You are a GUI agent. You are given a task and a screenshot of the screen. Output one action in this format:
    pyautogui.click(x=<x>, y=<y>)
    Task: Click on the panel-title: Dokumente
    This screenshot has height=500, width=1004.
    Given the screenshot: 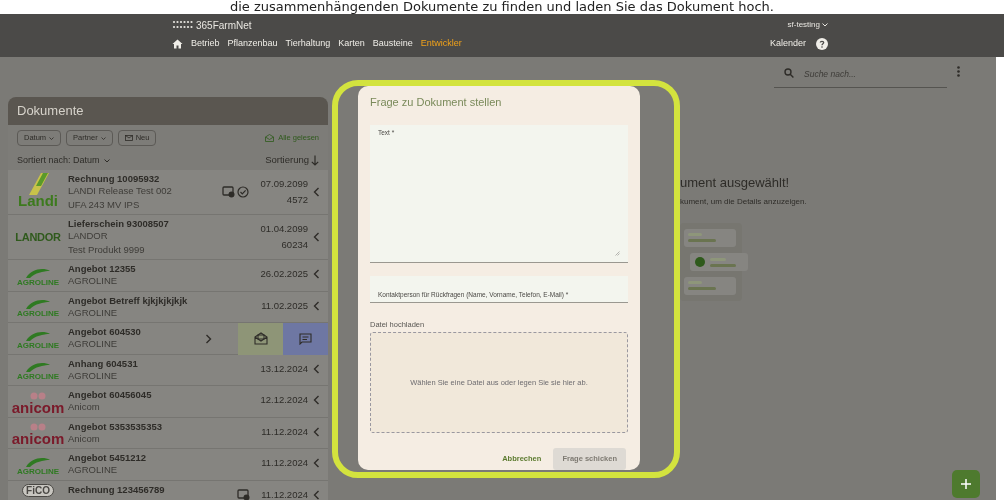 What is the action you would take?
    pyautogui.click(x=50, y=111)
    